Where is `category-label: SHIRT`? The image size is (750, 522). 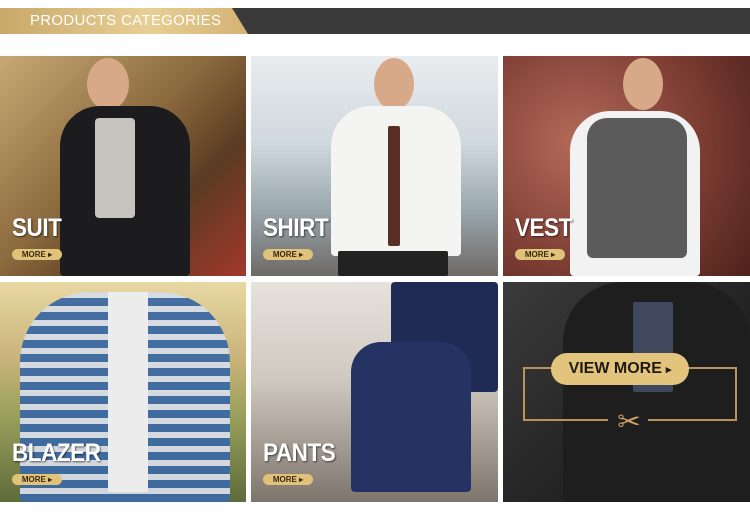
category-label: SHIRT is located at coordinates (296, 228).